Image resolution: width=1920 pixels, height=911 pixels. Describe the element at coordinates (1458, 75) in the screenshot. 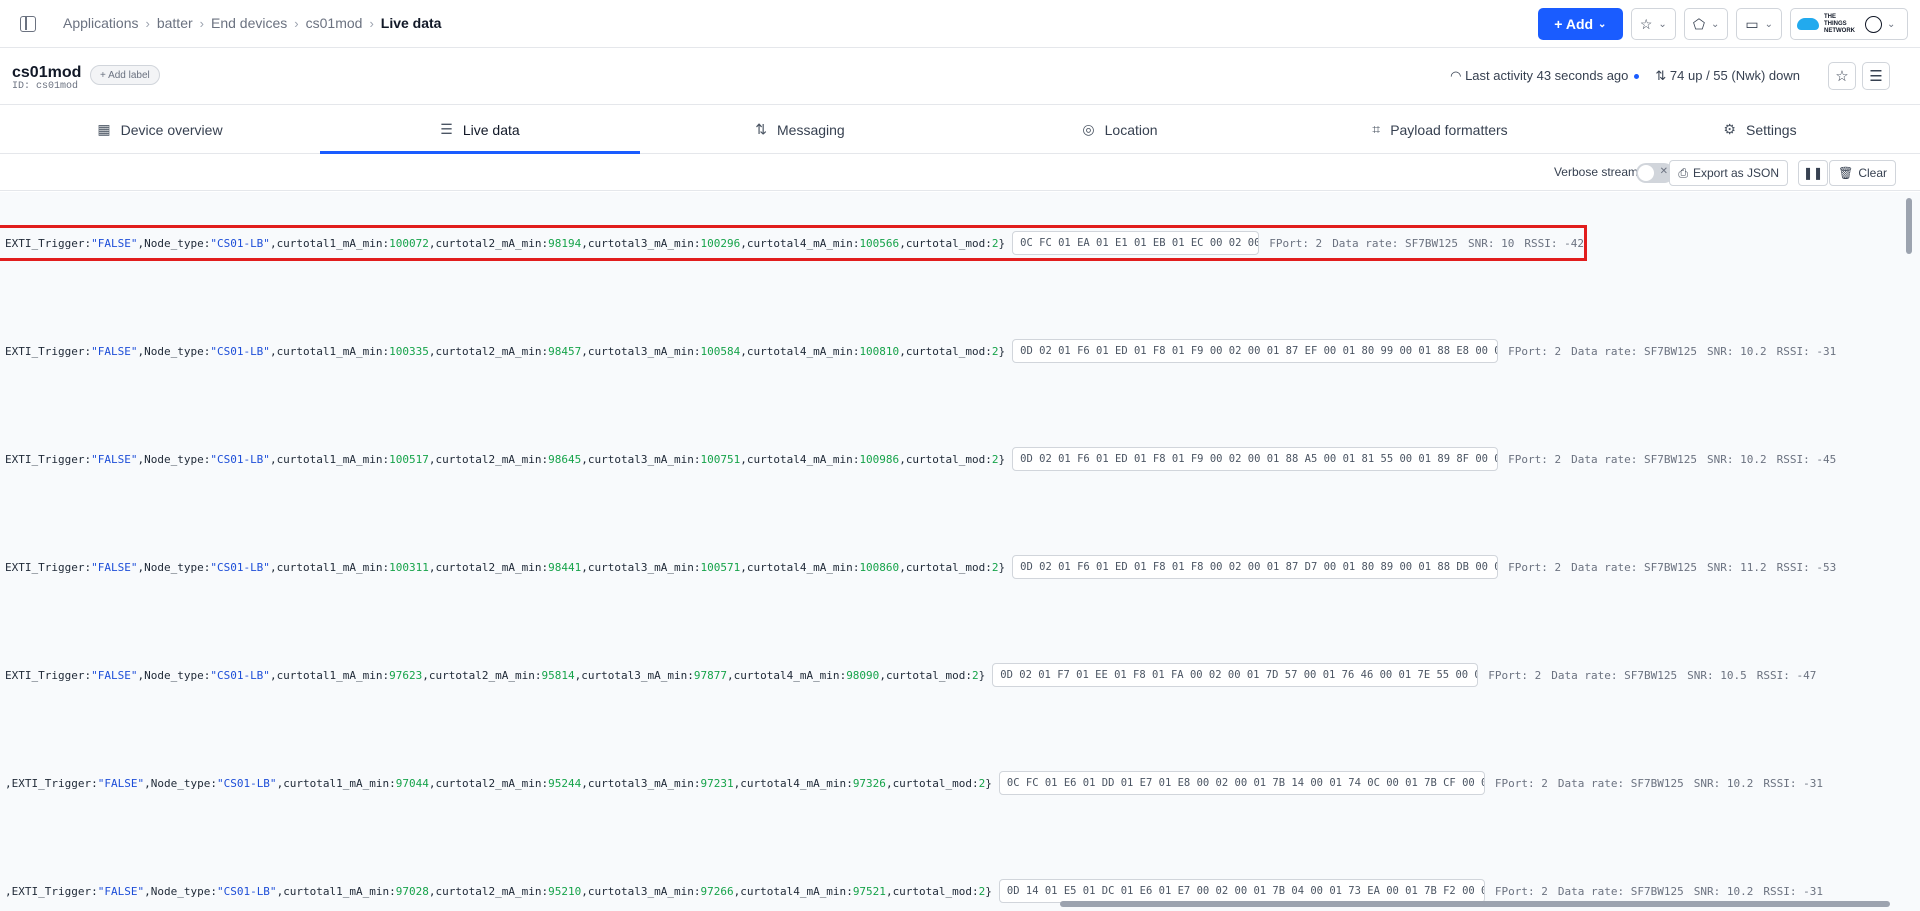

I see `signal-icon: ◠` at that location.